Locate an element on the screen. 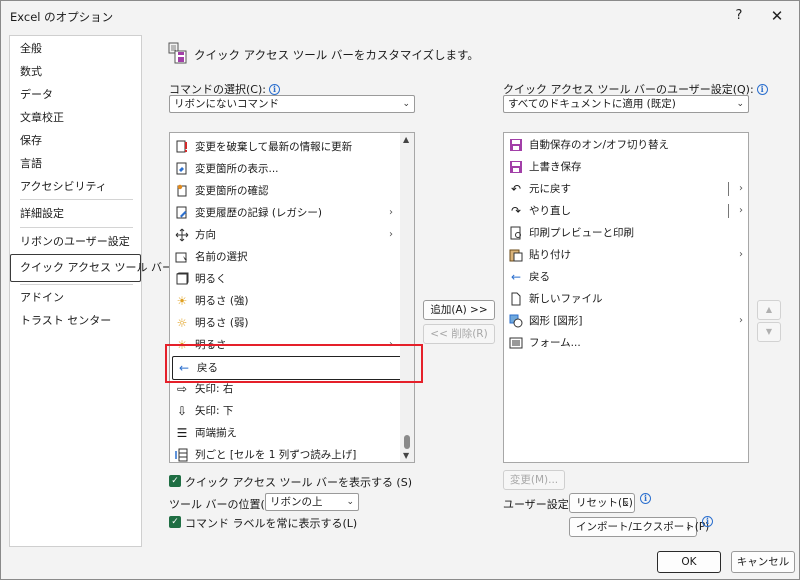  scroll-thumb is located at coordinates (407, 442).